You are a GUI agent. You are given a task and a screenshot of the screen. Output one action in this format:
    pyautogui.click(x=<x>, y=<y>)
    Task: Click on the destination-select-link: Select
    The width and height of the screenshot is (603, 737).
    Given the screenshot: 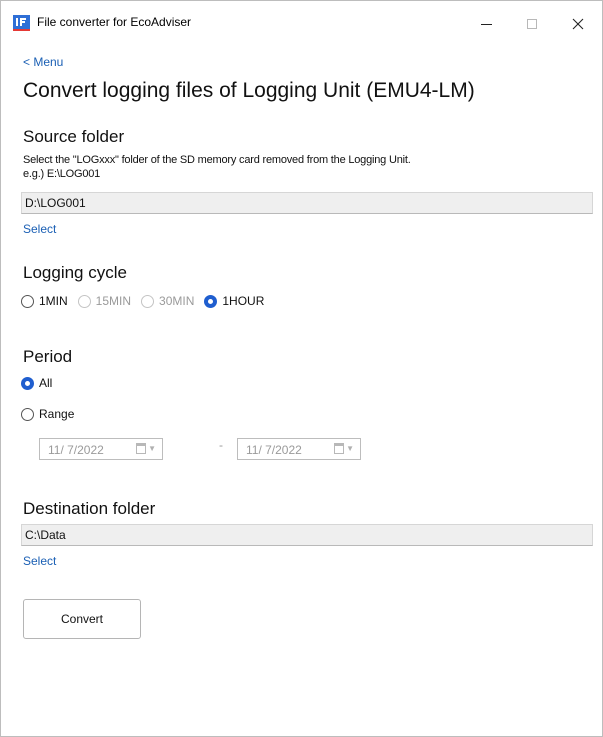 What is the action you would take?
    pyautogui.click(x=39, y=561)
    